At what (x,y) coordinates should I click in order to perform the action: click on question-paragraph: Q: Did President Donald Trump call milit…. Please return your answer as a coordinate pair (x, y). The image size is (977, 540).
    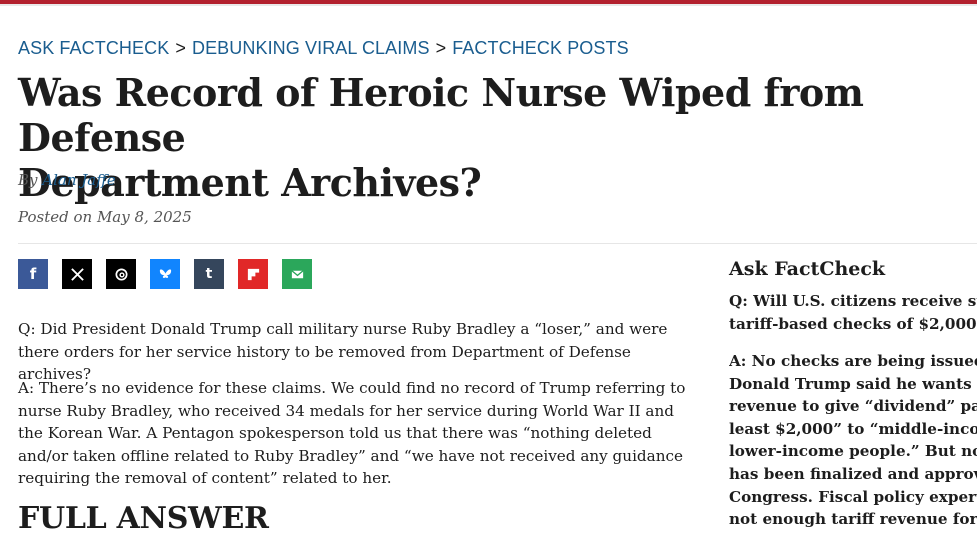
    Looking at the image, I should click on (343, 351).